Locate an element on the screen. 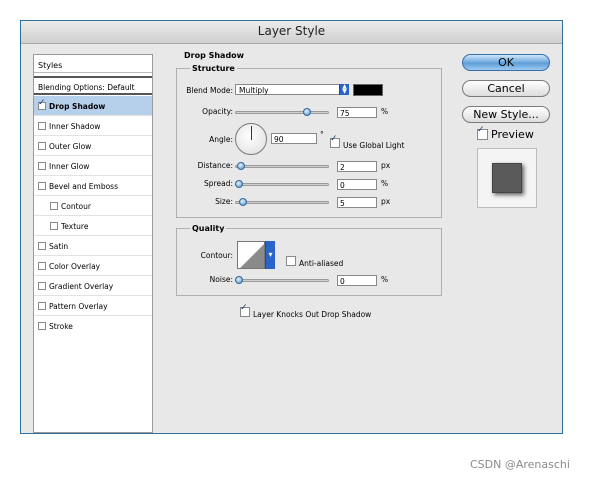  style-item-texture: Texture is located at coordinates (93, 226).